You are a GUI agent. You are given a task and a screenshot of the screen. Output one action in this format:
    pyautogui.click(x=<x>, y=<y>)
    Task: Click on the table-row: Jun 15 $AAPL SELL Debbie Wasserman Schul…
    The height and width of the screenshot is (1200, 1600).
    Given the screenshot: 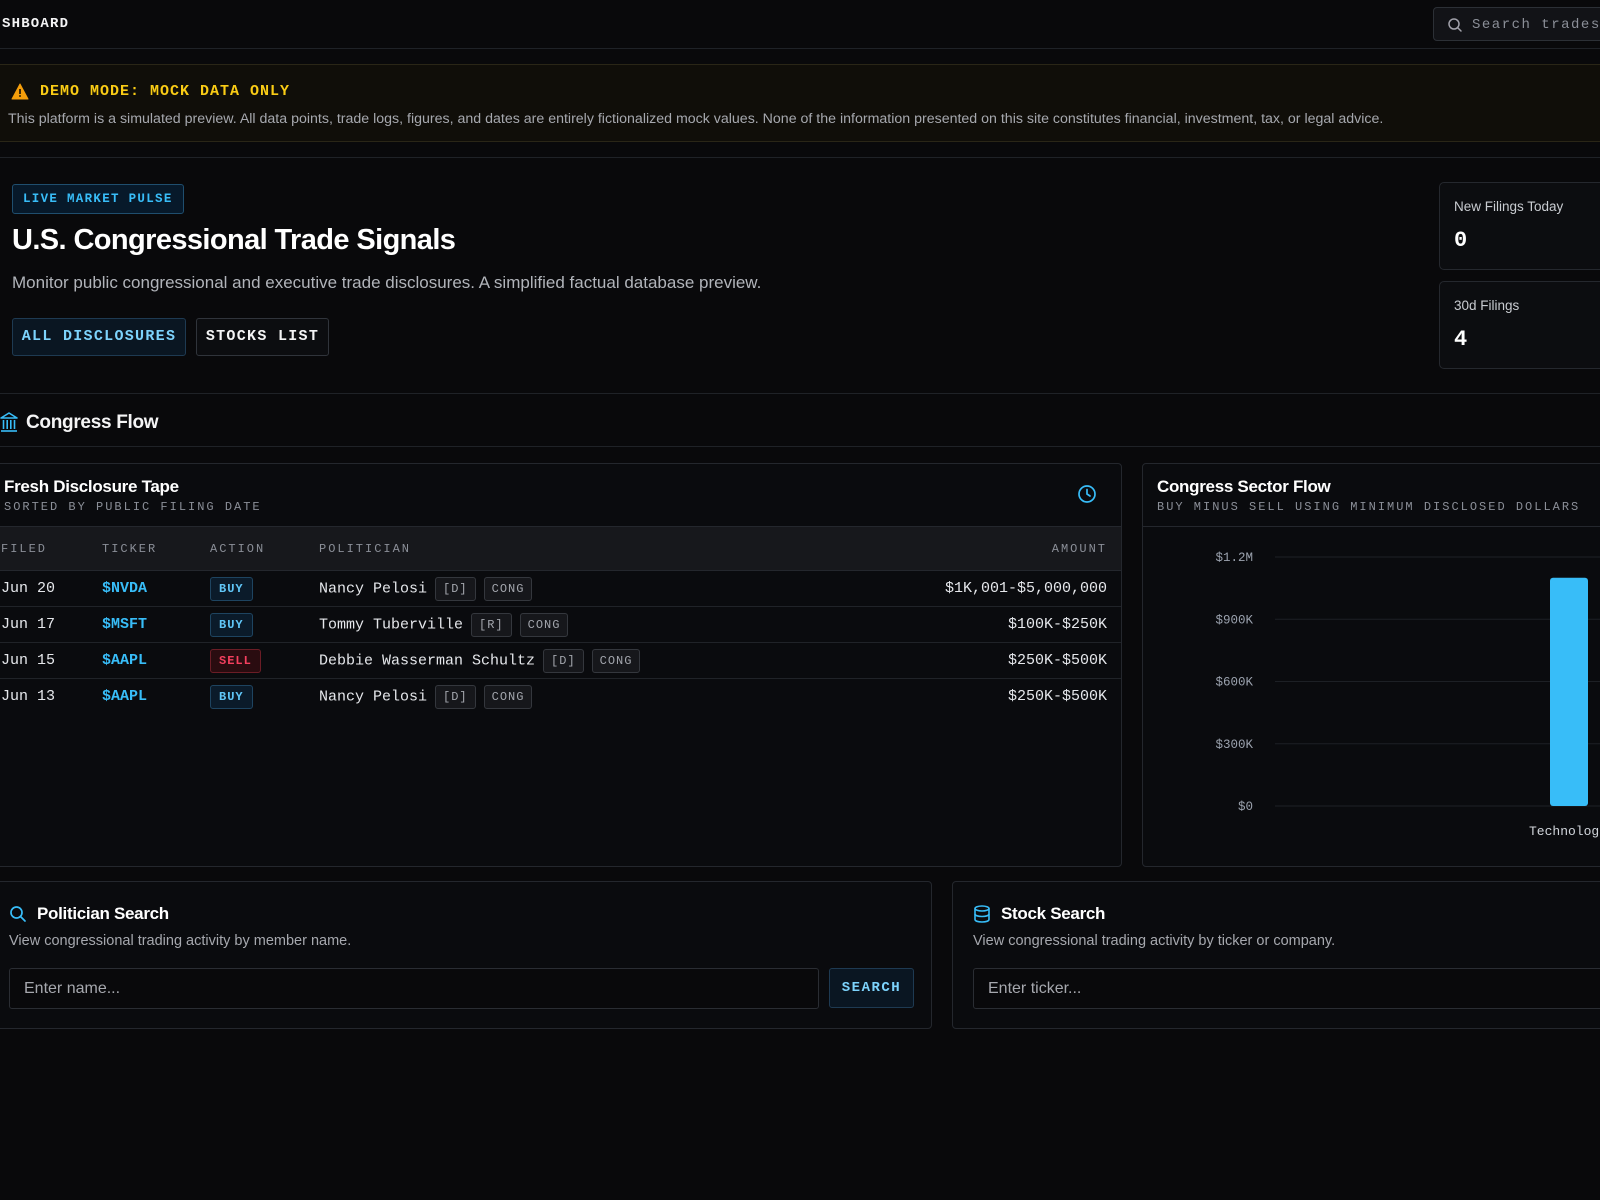 What is the action you would take?
    pyautogui.click(x=560, y=661)
    